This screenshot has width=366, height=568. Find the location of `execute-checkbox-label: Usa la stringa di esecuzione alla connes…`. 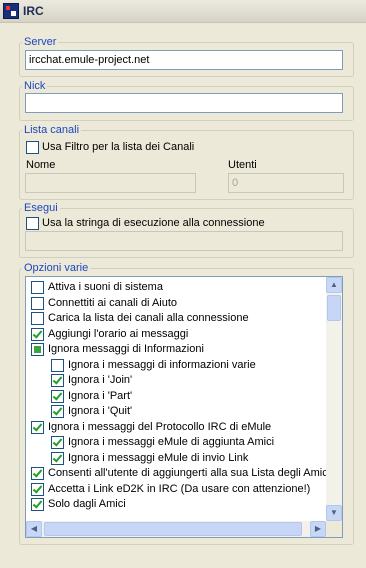

execute-checkbox-label: Usa la stringa di esecuzione alla connes… is located at coordinates (153, 223).